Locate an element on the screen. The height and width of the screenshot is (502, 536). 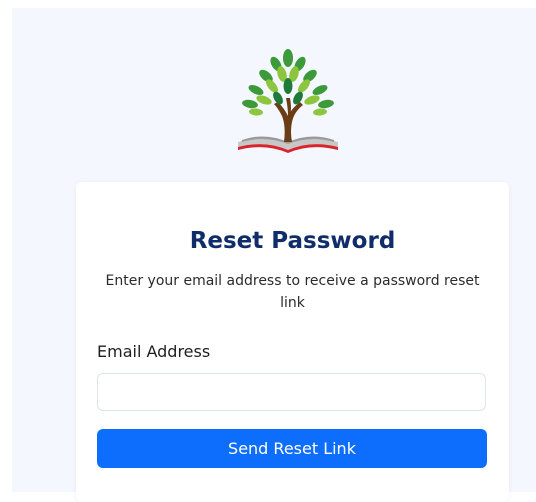
email-field is located at coordinates (291, 392).